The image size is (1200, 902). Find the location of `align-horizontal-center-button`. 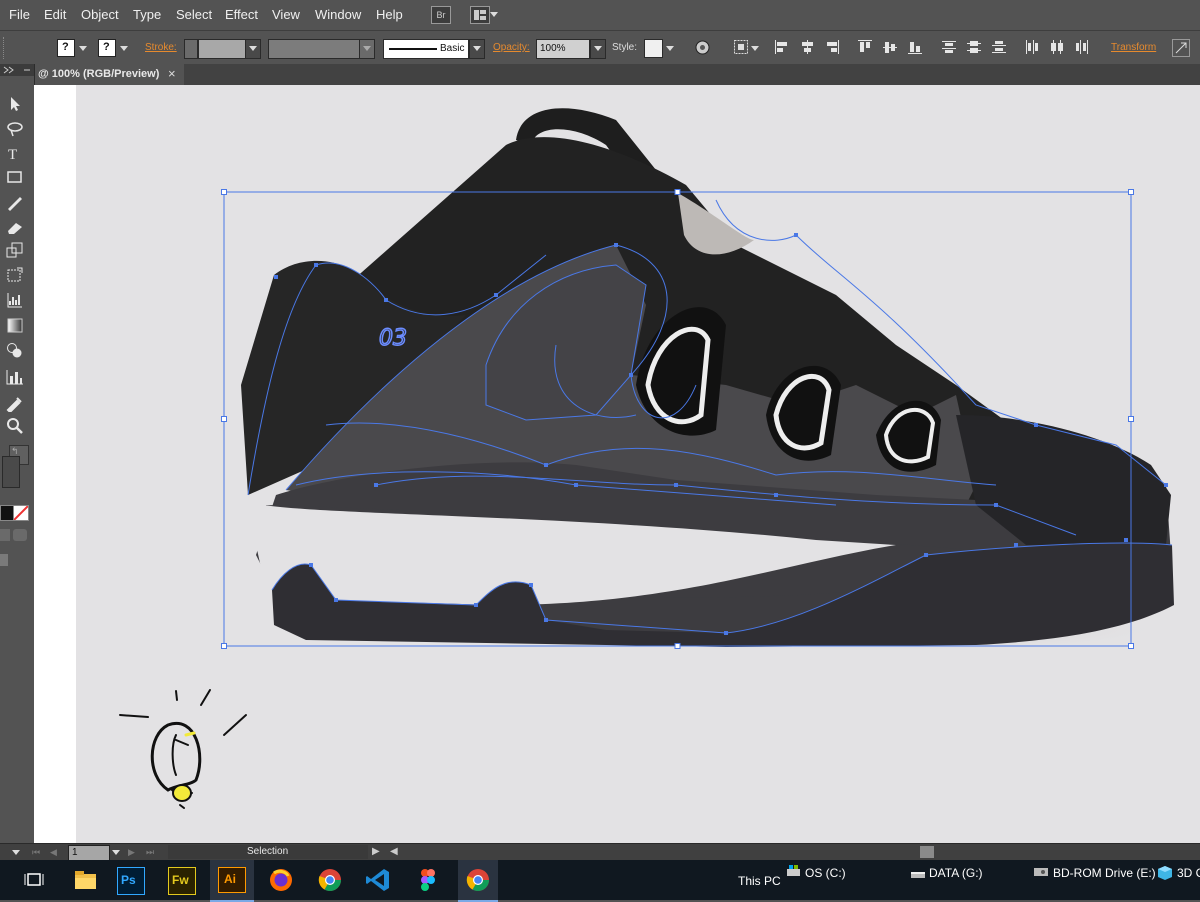

align-horizontal-center-button is located at coordinates (807, 47).